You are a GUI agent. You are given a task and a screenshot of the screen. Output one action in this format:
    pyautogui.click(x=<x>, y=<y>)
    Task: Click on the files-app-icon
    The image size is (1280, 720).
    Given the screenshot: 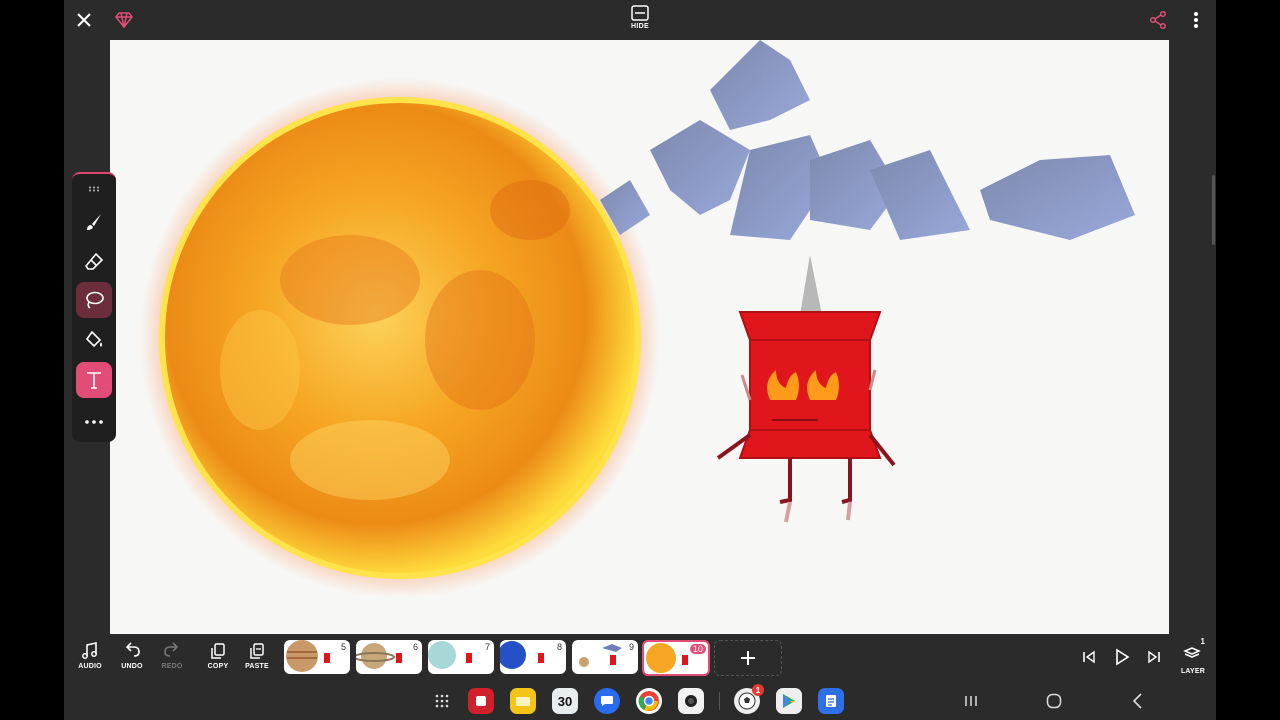 What is the action you would take?
    pyautogui.click(x=523, y=701)
    